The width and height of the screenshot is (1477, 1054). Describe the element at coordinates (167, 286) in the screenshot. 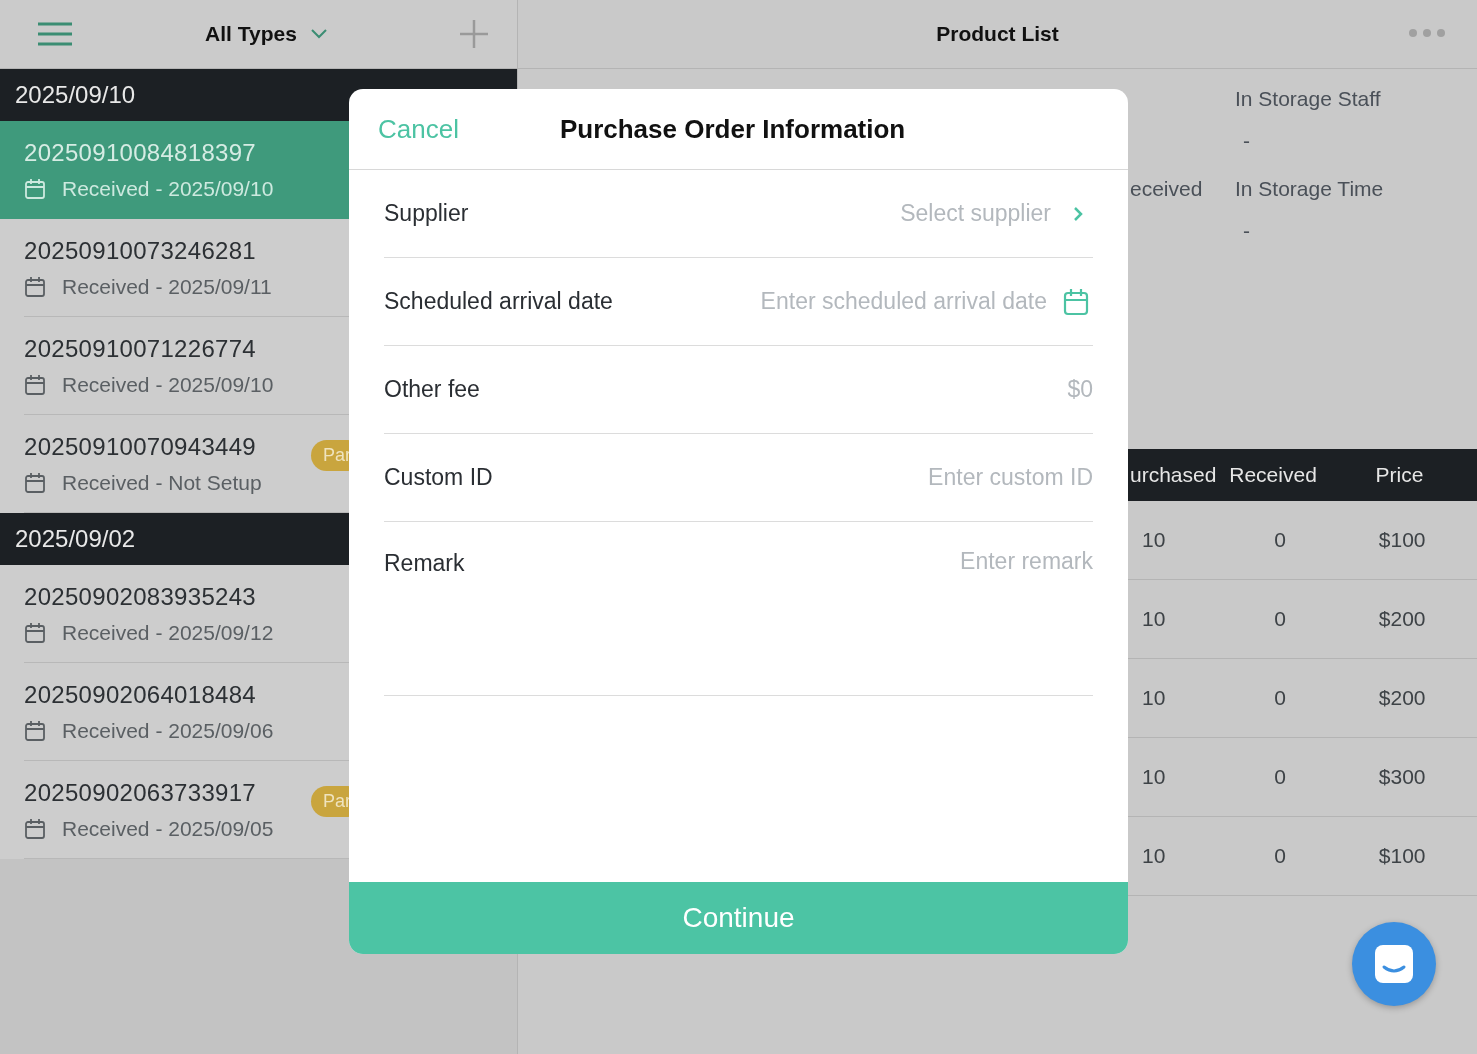

I see `order-status: Received - 2025/09/11` at that location.